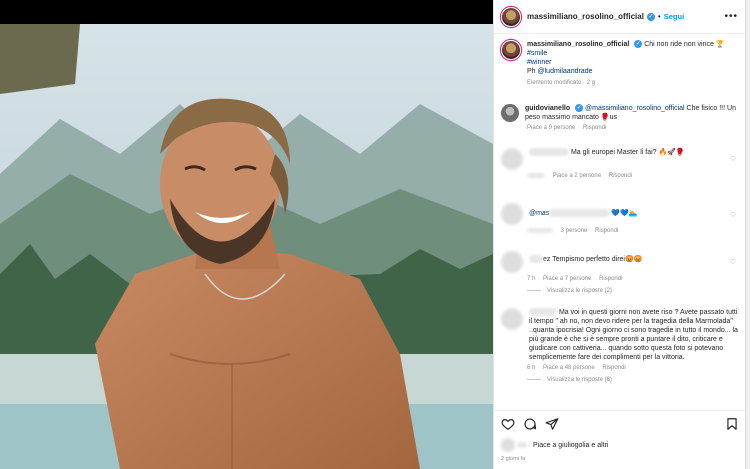 The height and width of the screenshot is (469, 750). What do you see at coordinates (596, 259) in the screenshot?
I see `comment-body: Tempismo perfetto direi😡😡` at bounding box center [596, 259].